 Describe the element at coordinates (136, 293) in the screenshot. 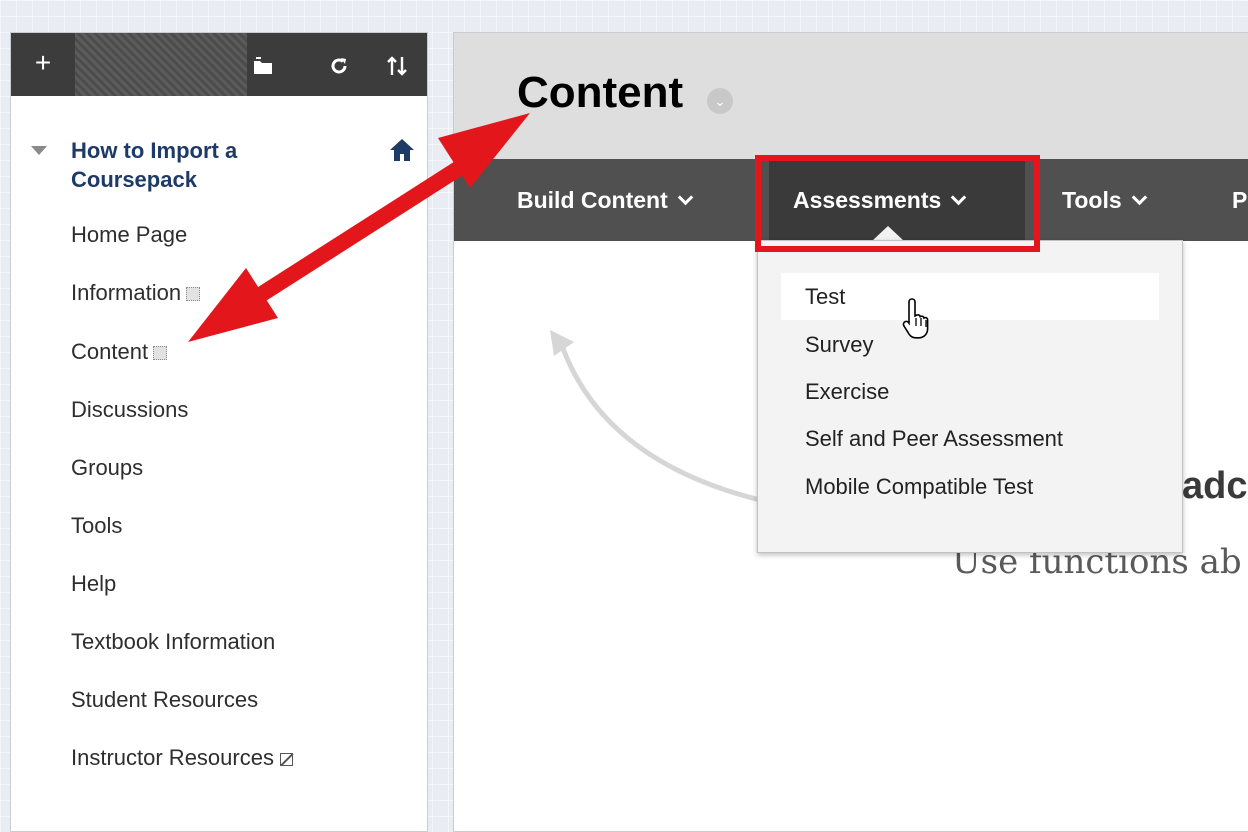

I see `menu-item-information: Information` at that location.